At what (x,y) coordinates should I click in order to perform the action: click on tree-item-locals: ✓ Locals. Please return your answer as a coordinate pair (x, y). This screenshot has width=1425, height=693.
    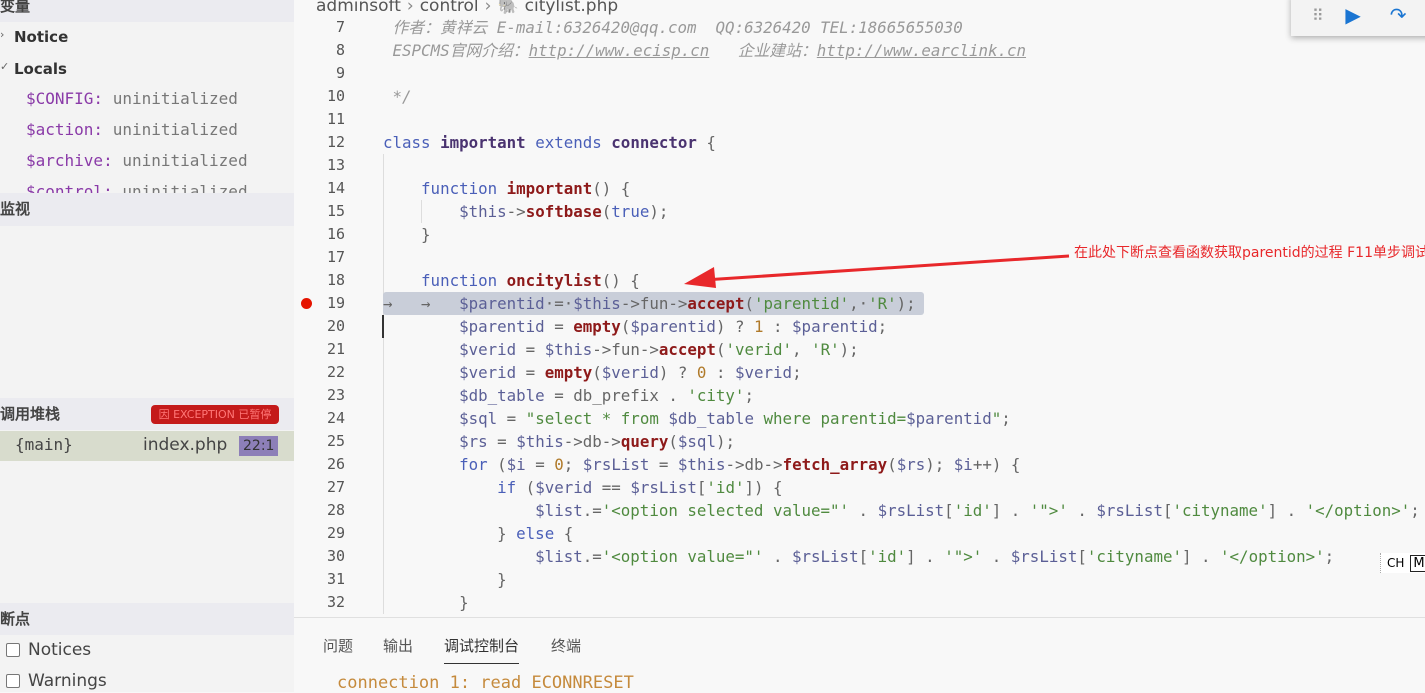
    Looking at the image, I should click on (33, 69).